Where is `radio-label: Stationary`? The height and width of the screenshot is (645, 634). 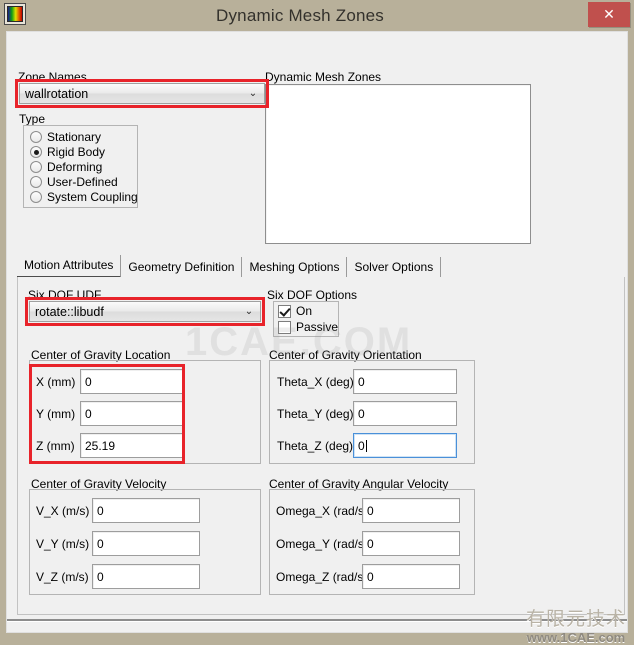 radio-label: Stationary is located at coordinates (74, 137).